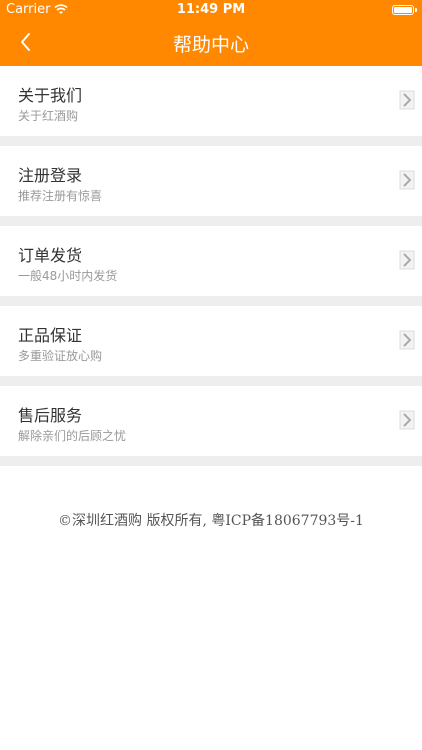  I want to click on list-item-about-us: 关于我们 关于红酒购, so click(211, 106).